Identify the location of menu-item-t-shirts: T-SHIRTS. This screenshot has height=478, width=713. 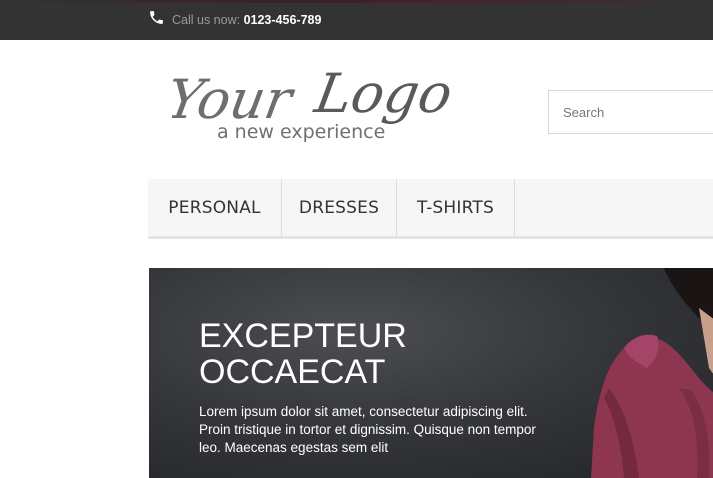
(456, 207).